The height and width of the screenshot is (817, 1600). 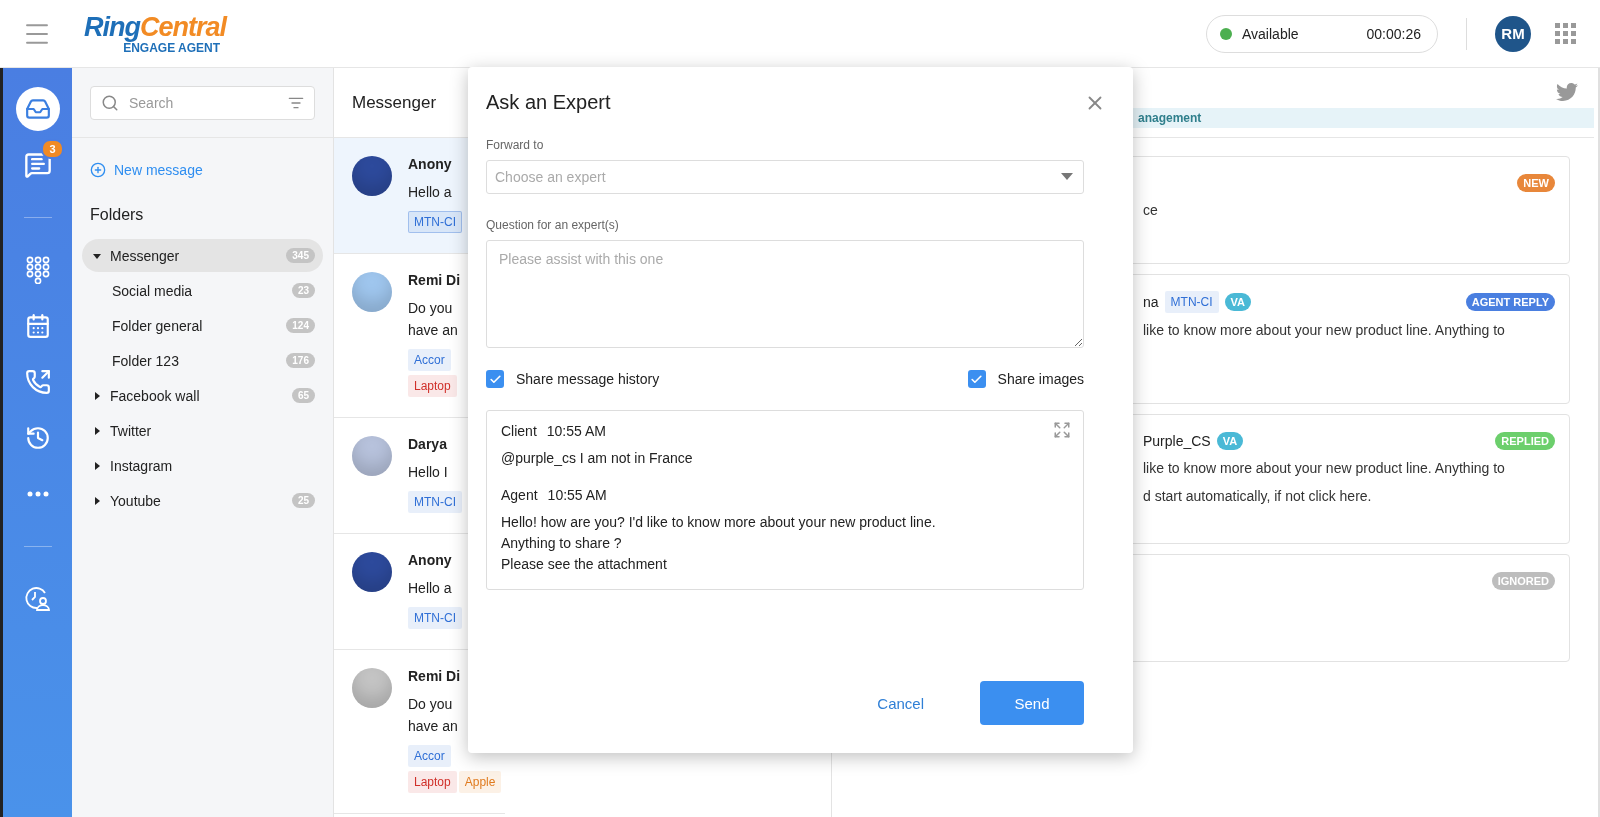 I want to click on author-name: na, so click(x=1151, y=302).